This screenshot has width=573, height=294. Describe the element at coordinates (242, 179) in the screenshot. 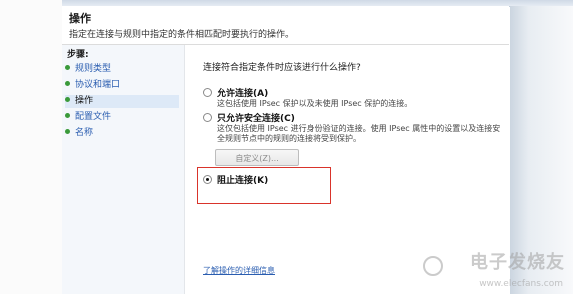

I see `block-connection-label: 阻止连接(K)` at that location.